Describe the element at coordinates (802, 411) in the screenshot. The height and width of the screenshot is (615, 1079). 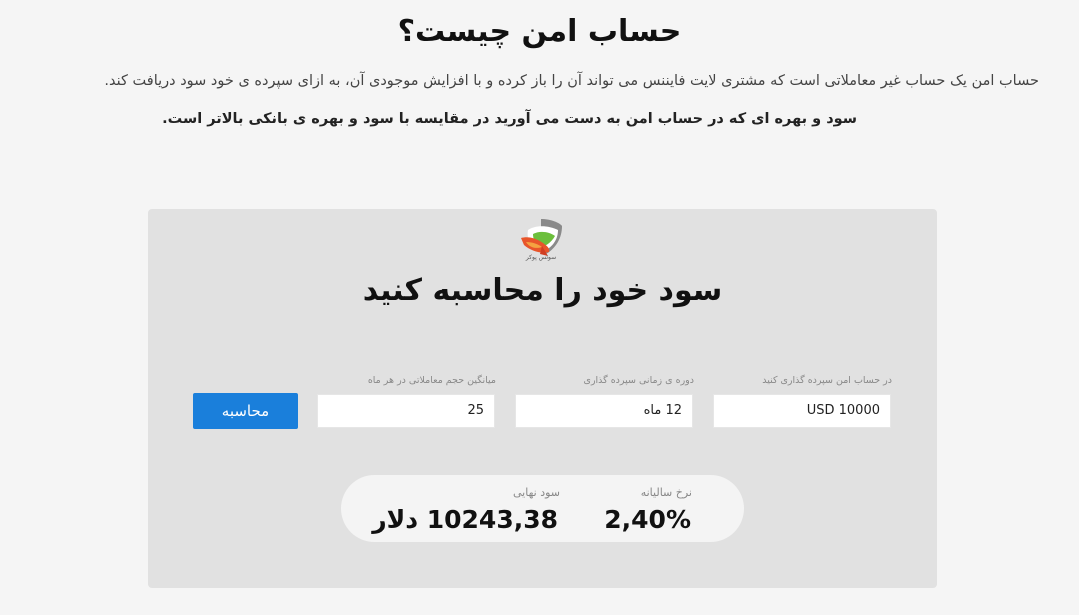
I see `deposit-amount-input: 10000 USD` at that location.